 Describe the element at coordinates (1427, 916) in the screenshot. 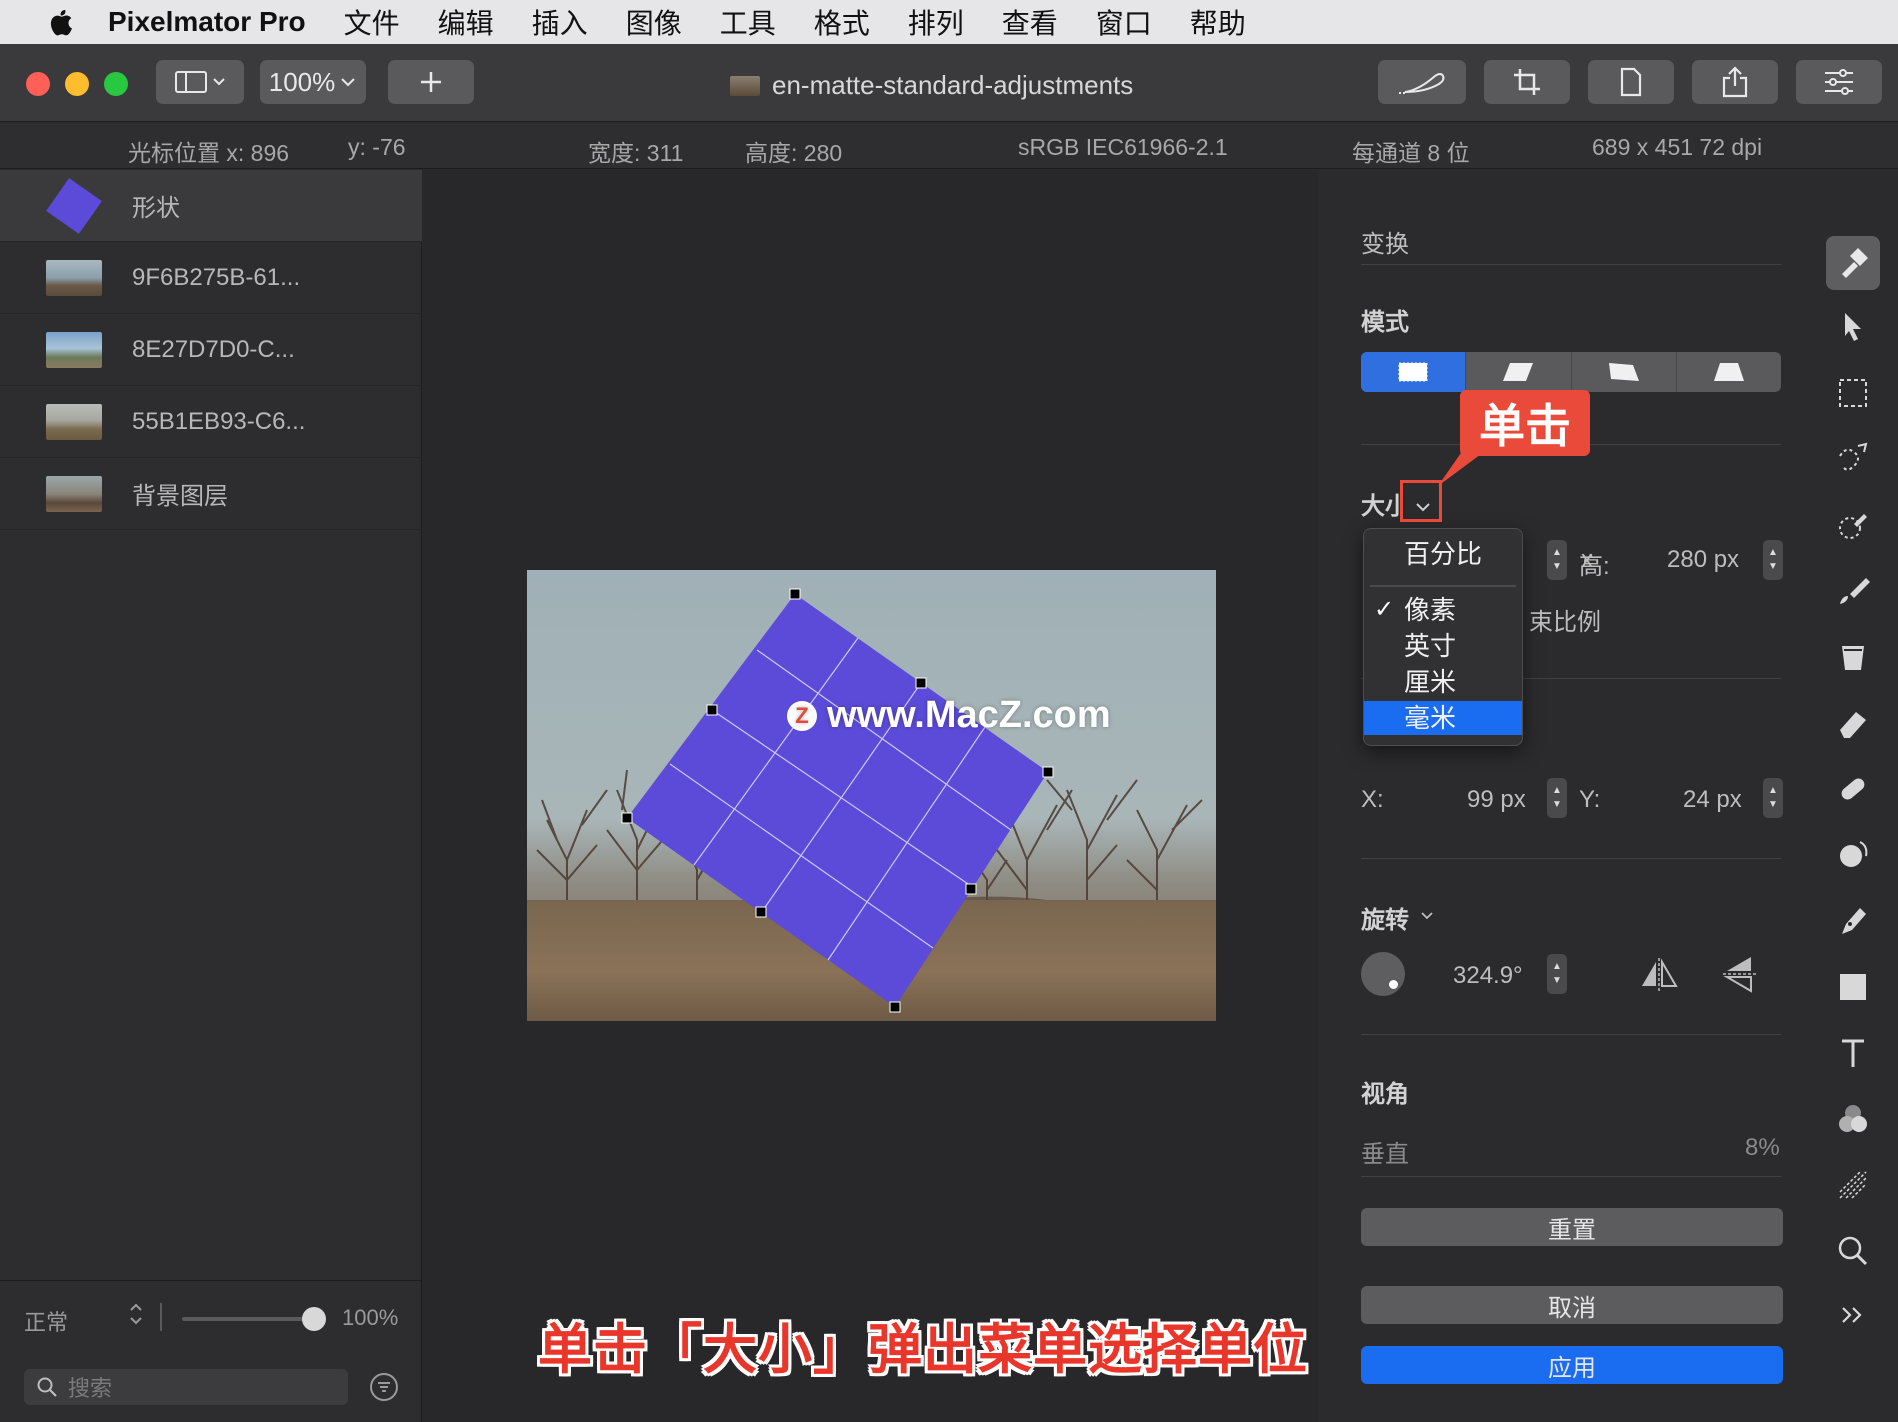

I see `chevron-down-icon` at that location.